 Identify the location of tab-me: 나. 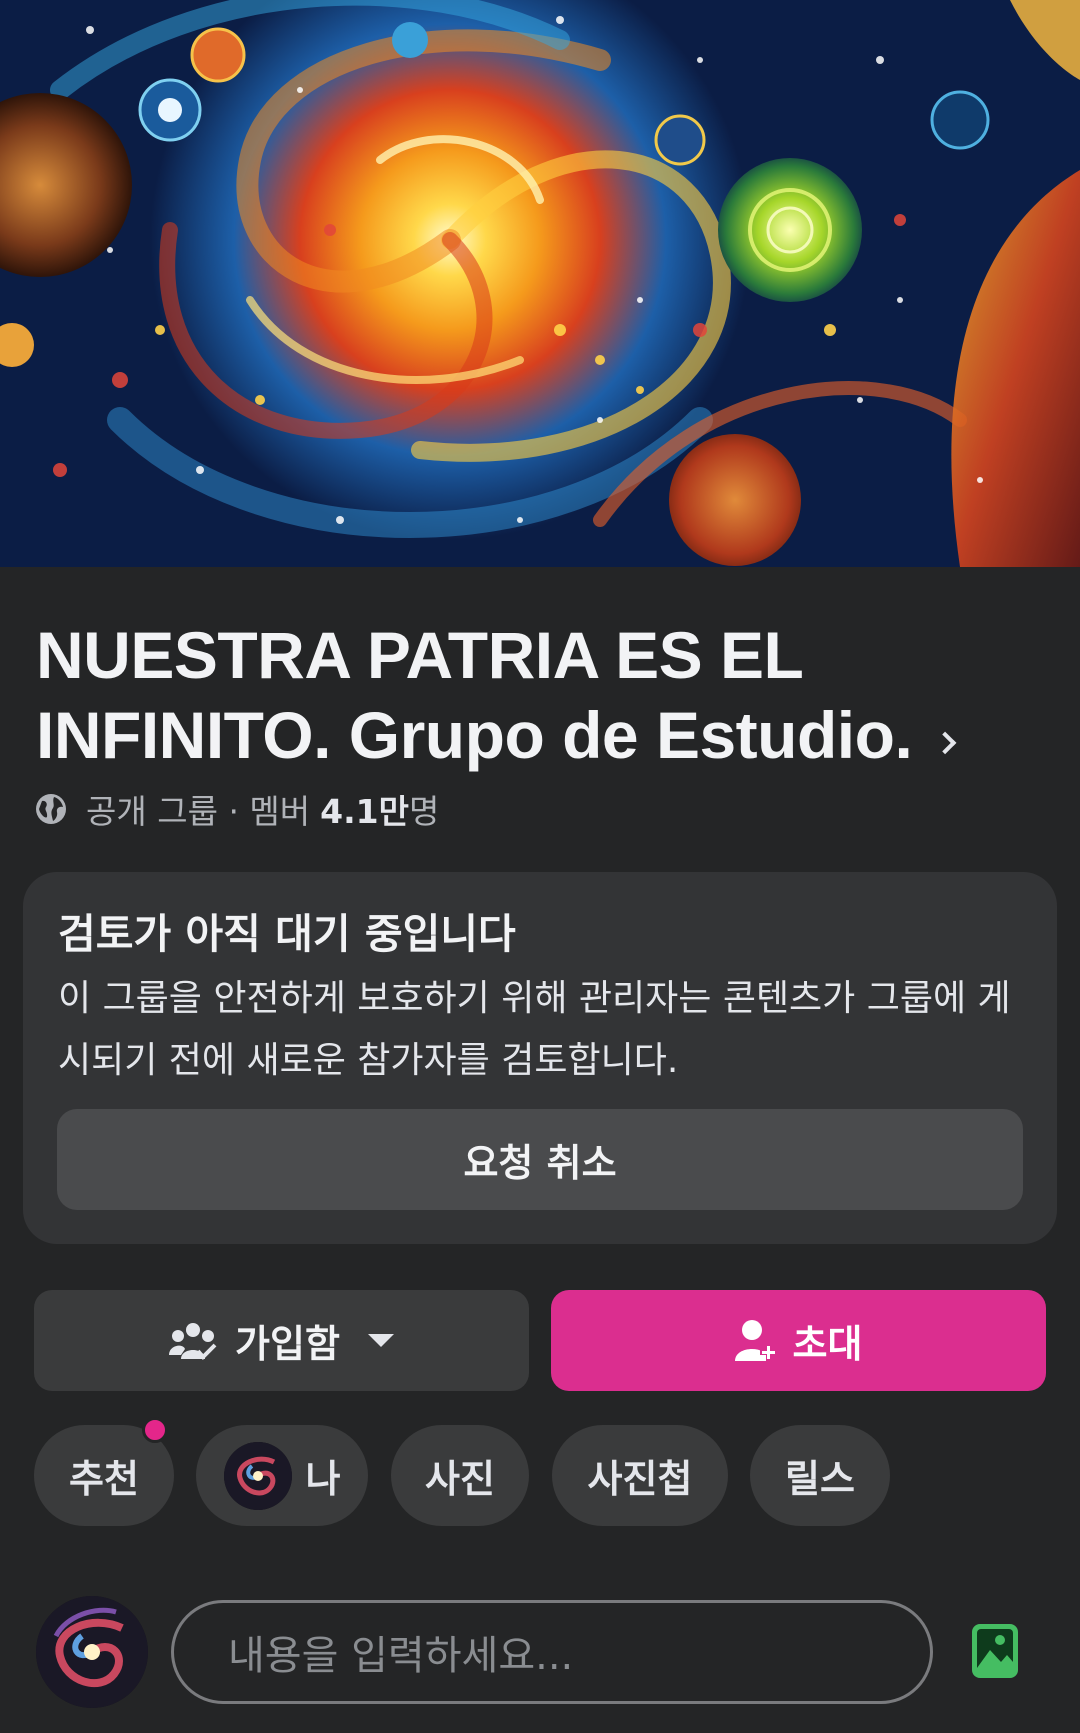
(282, 1475).